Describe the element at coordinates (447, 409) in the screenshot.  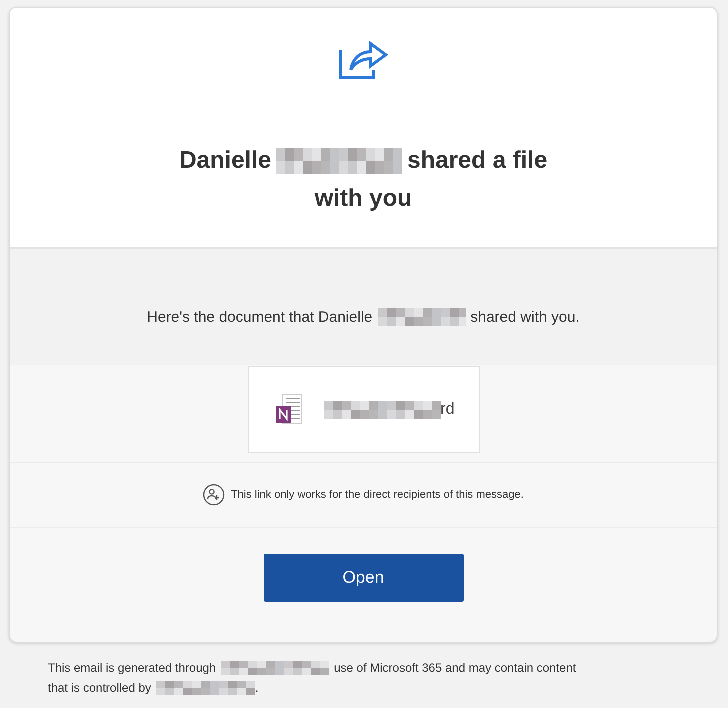
I see `file-name: rd` at that location.